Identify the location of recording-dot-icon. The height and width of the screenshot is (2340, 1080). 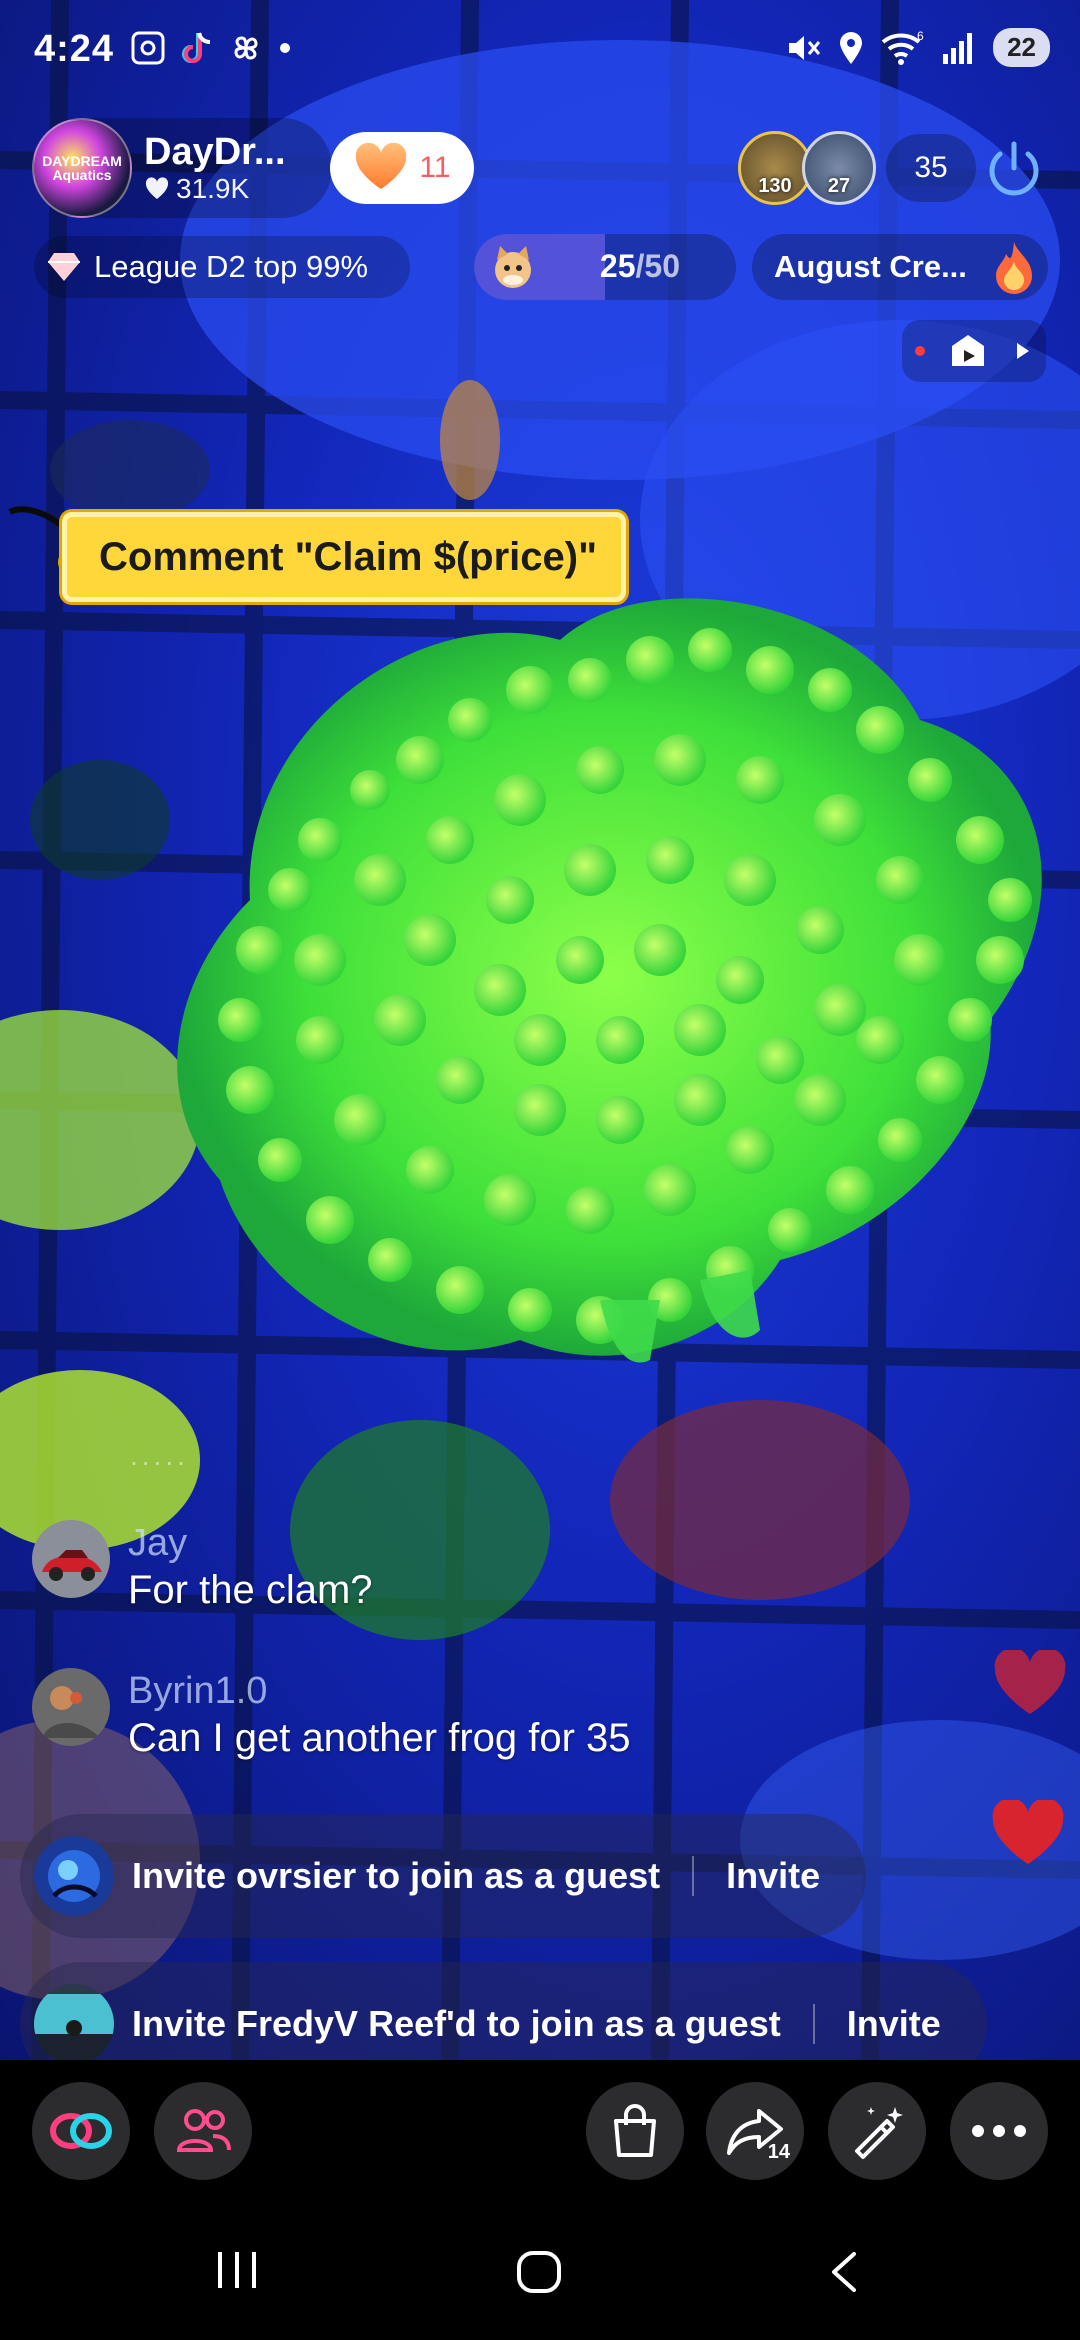
(919, 351).